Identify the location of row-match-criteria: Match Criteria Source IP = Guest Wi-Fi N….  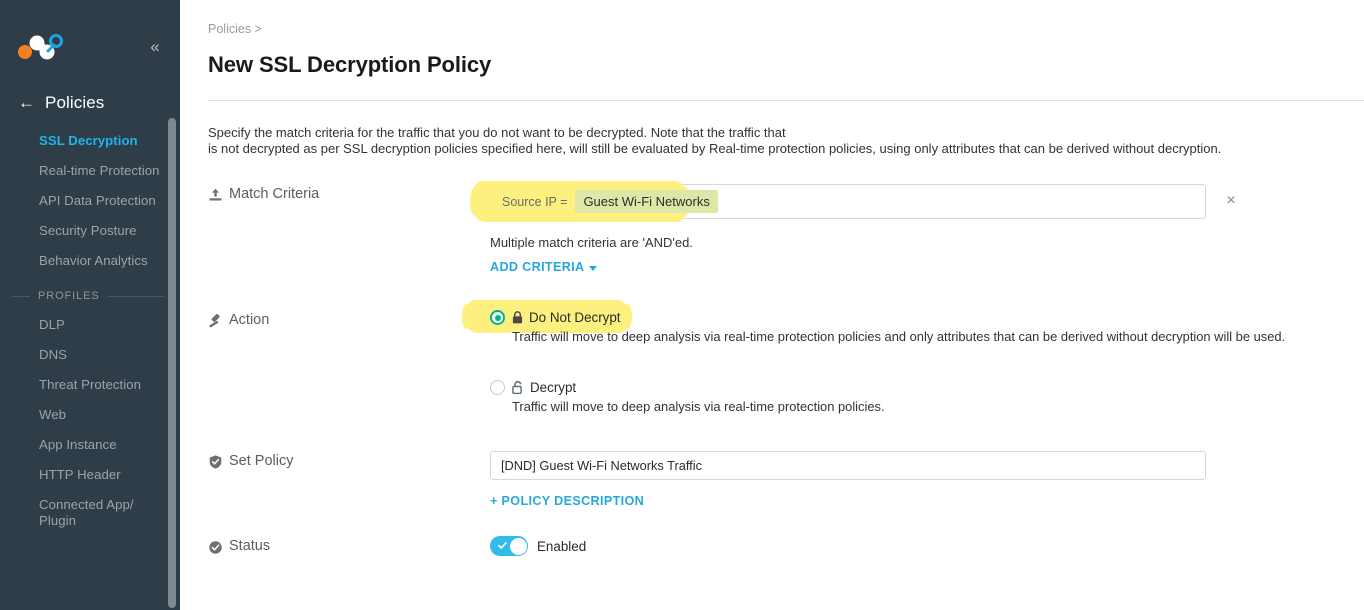
(786, 228).